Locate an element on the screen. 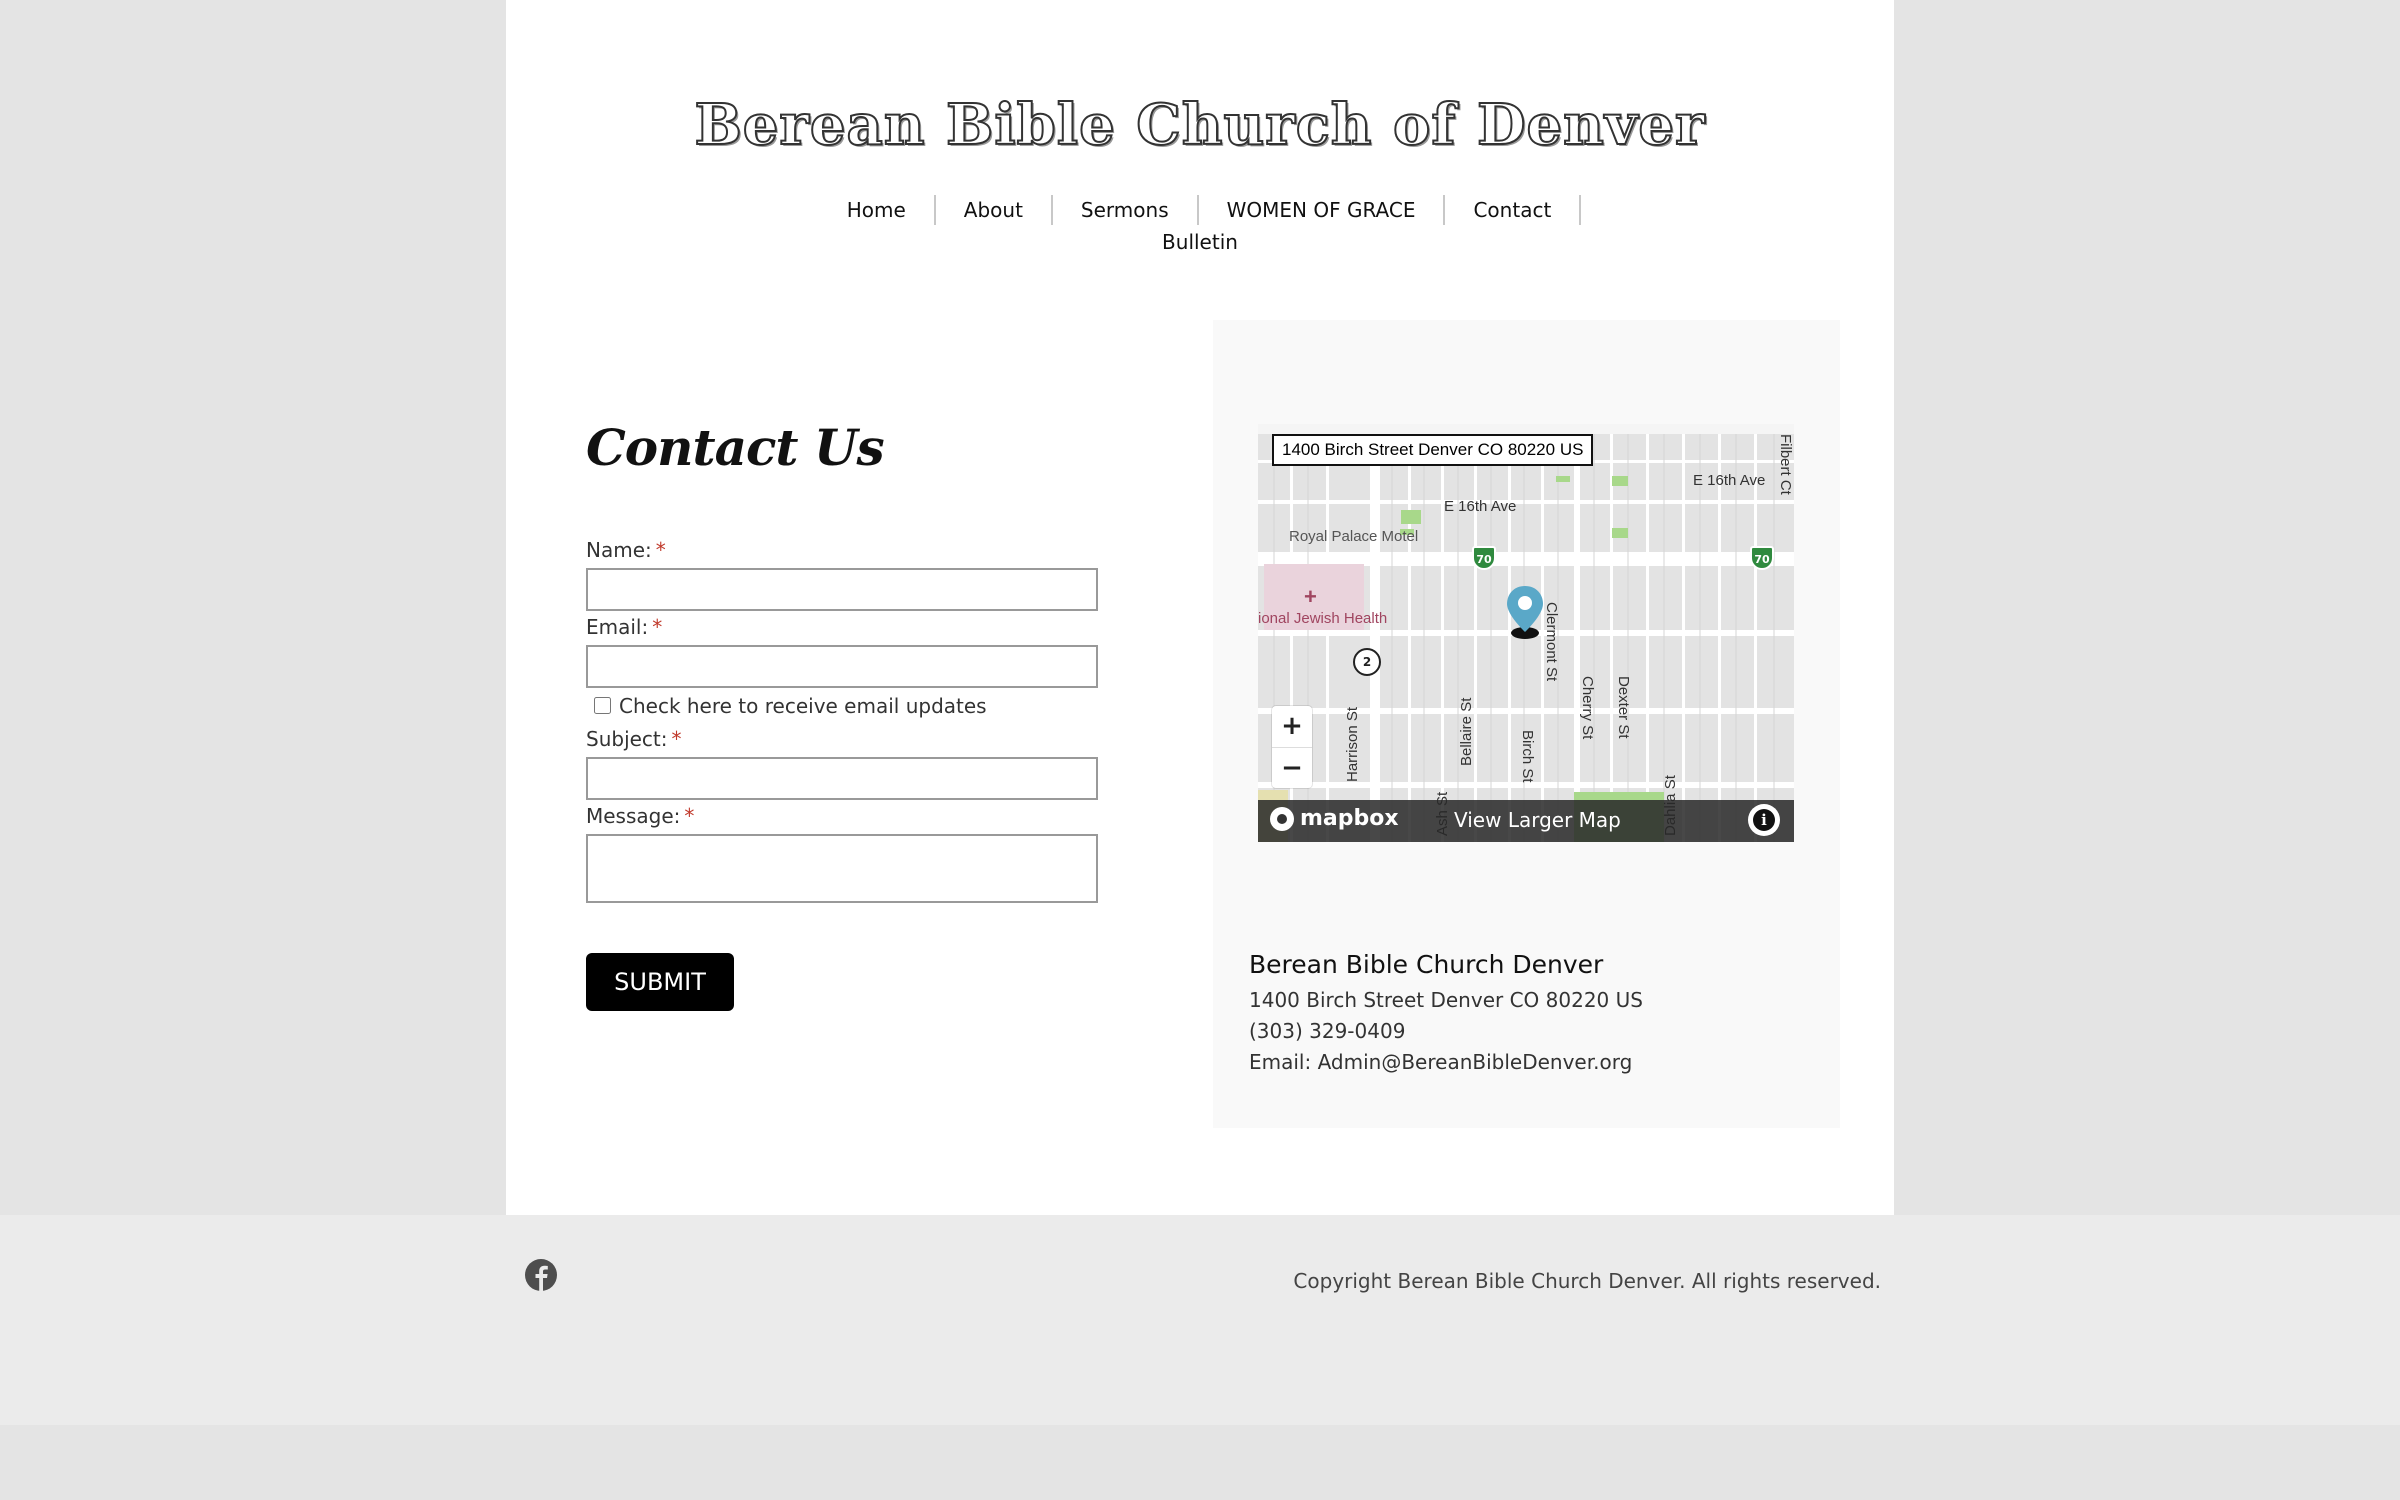 The height and width of the screenshot is (1500, 2400). subject-field is located at coordinates (842, 778).